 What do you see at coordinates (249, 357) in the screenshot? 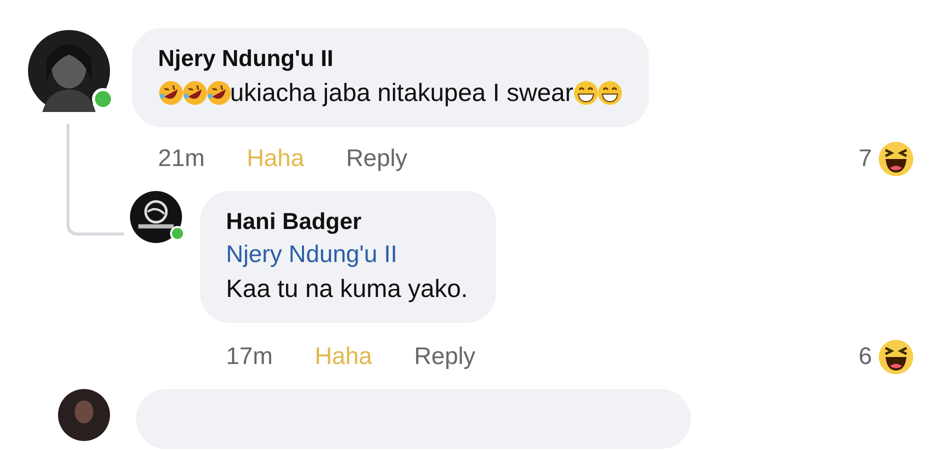
I see `timestamp: 17m` at bounding box center [249, 357].